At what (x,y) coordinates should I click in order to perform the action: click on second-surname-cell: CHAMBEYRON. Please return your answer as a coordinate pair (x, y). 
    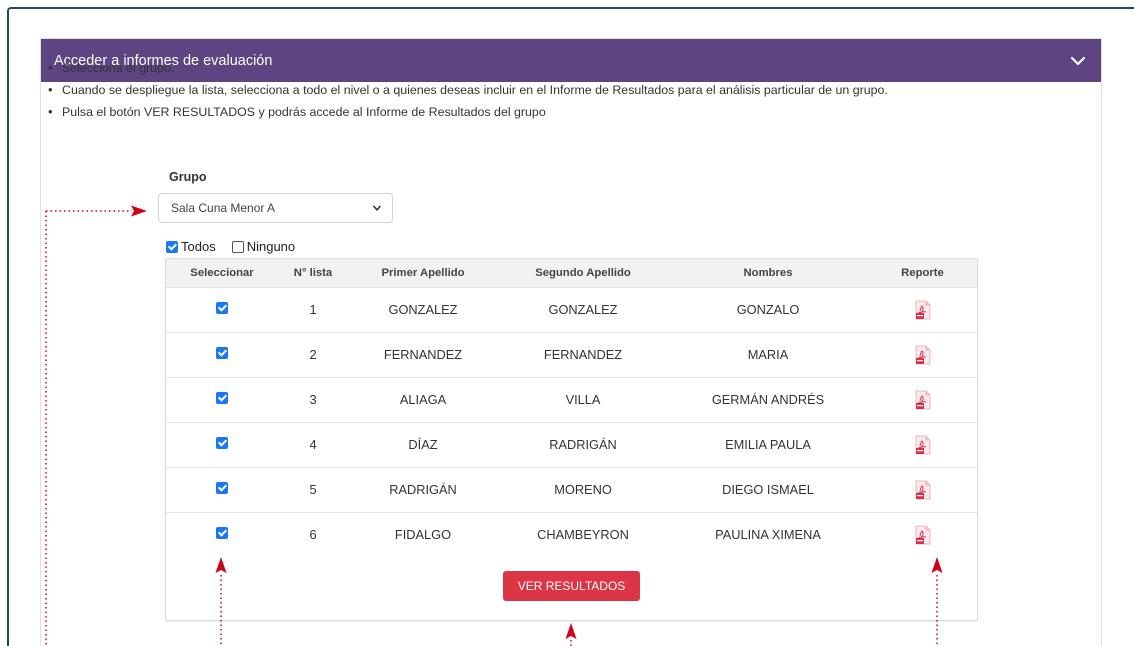
    Looking at the image, I should click on (583, 535).